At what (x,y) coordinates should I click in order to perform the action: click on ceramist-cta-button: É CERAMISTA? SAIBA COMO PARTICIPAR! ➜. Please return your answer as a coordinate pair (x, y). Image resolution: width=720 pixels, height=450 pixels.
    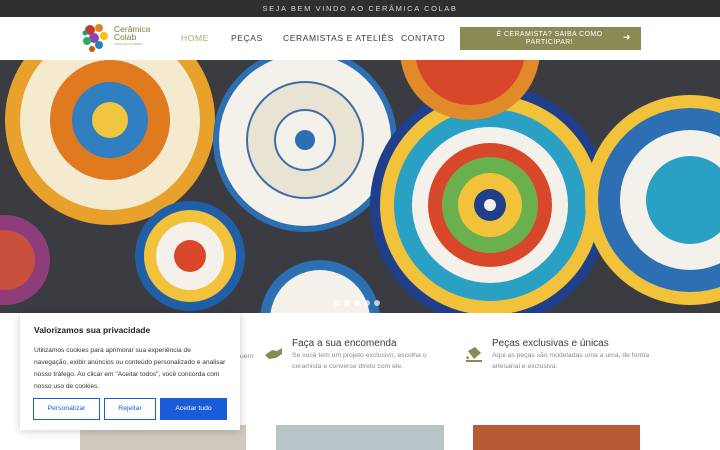
    Looking at the image, I should click on (550, 38).